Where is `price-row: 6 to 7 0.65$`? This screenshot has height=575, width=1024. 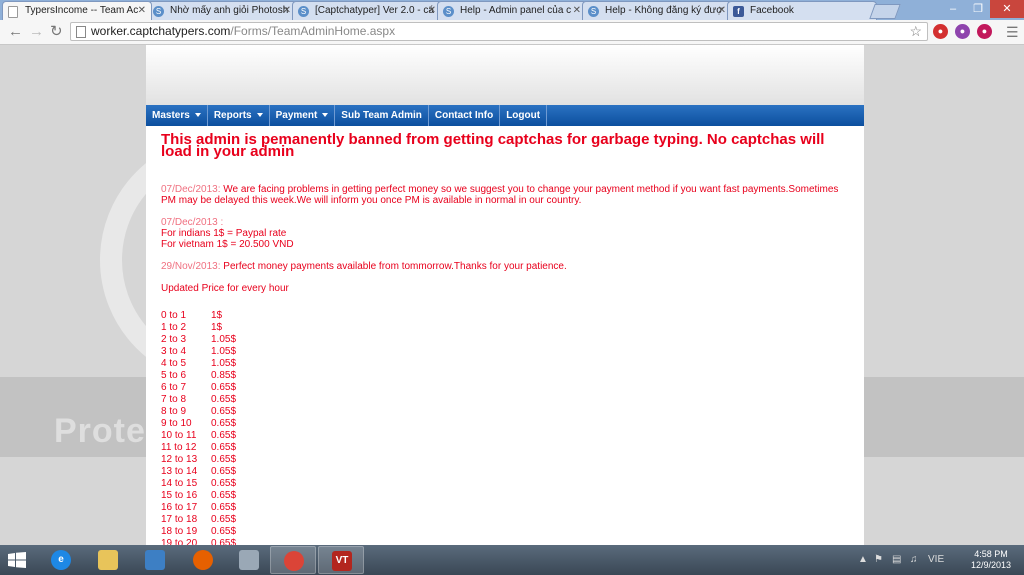 price-row: 6 to 7 0.65$ is located at coordinates (505, 388).